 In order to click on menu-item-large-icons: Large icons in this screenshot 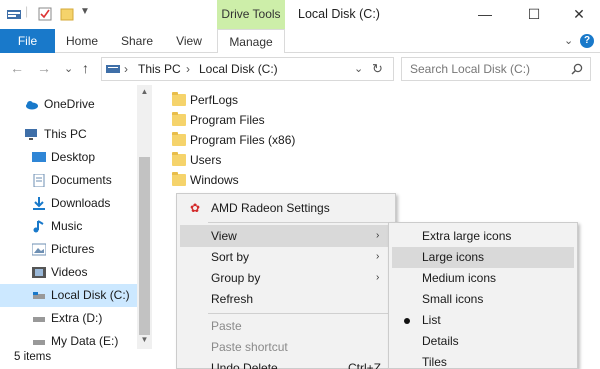, I will do `click(483, 257)`.